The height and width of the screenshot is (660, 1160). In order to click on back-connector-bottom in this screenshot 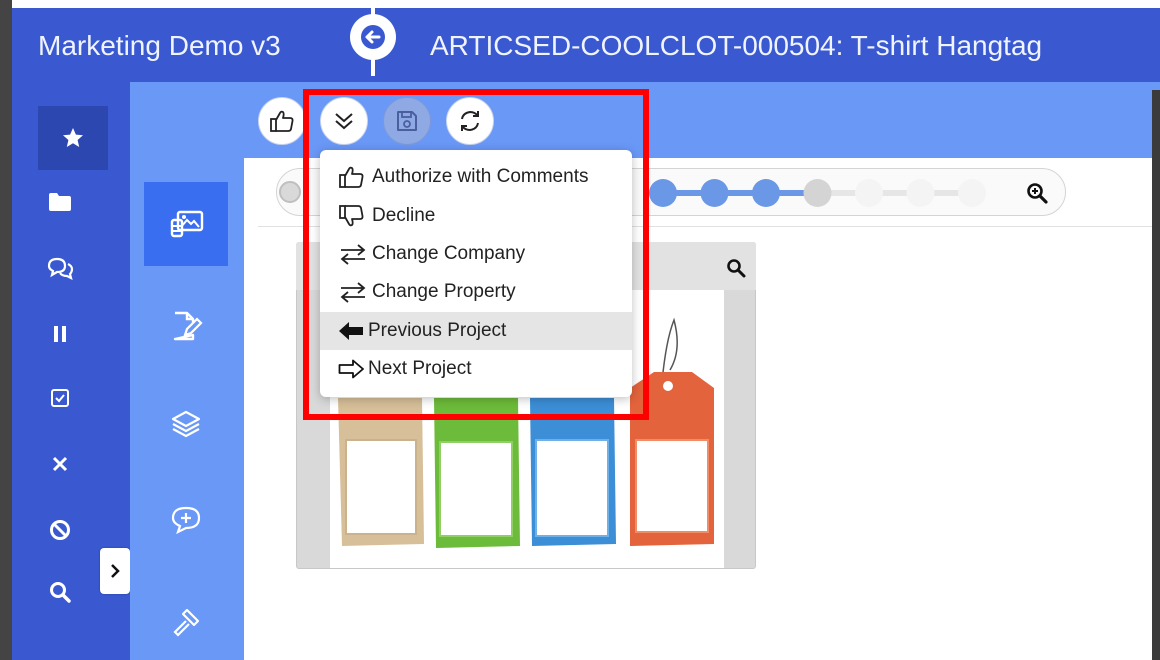, I will do `click(373, 67)`.